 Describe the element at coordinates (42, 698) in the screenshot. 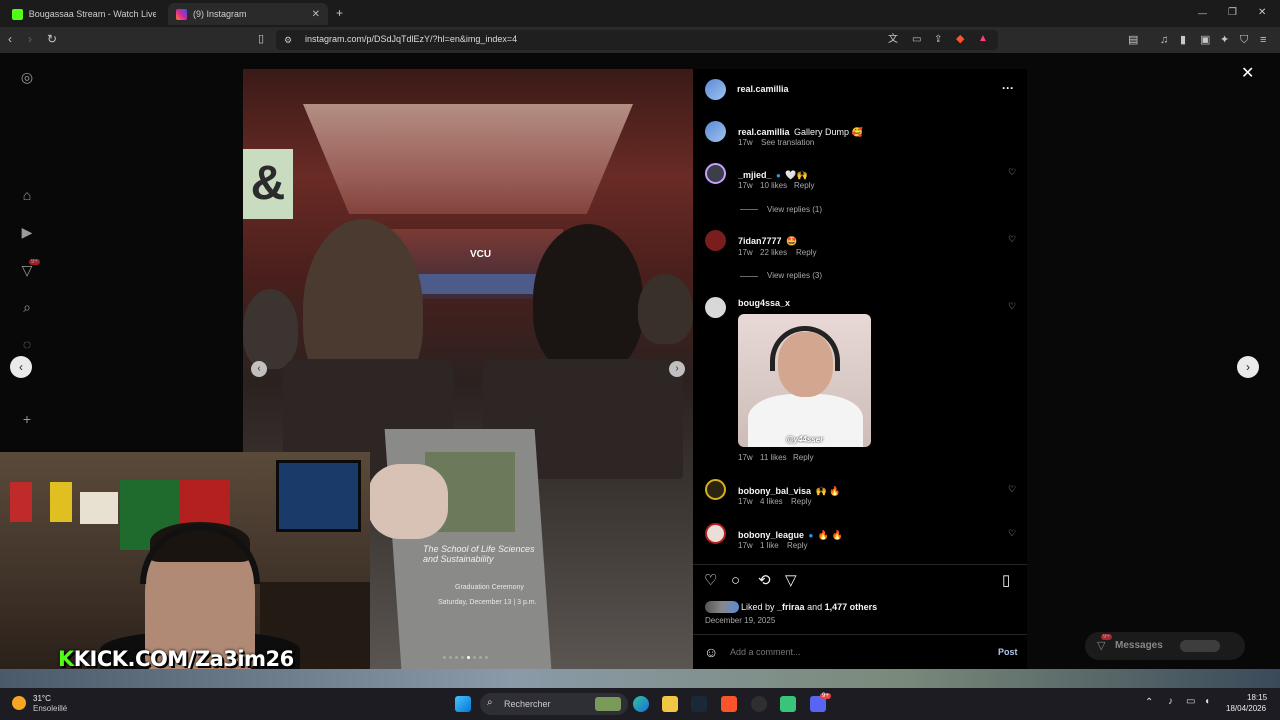

I see `weather-temp: 31°C` at that location.